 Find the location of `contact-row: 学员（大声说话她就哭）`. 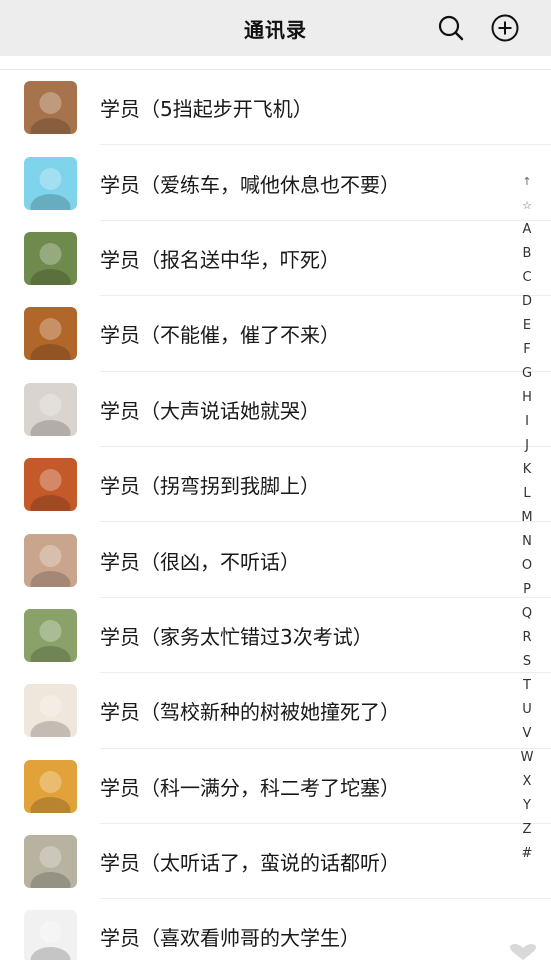

contact-row: 学员（大声说话她就哭） is located at coordinates (275, 410).